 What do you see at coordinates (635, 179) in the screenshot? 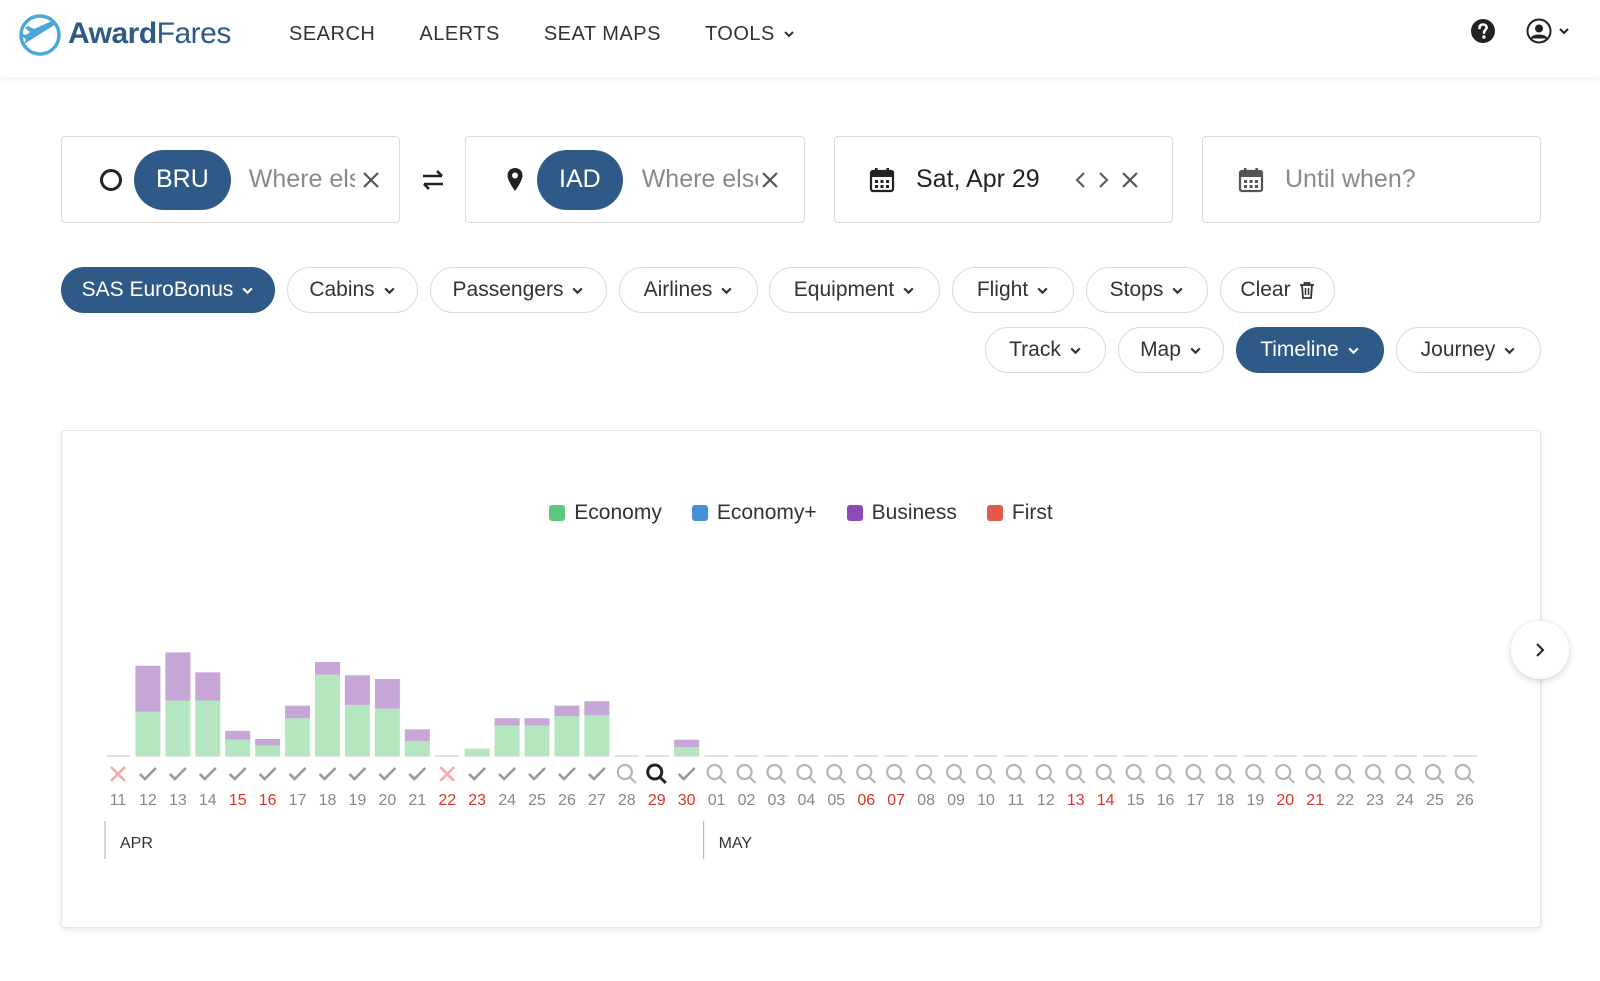
I see `destination-field: IAD Where else?` at bounding box center [635, 179].